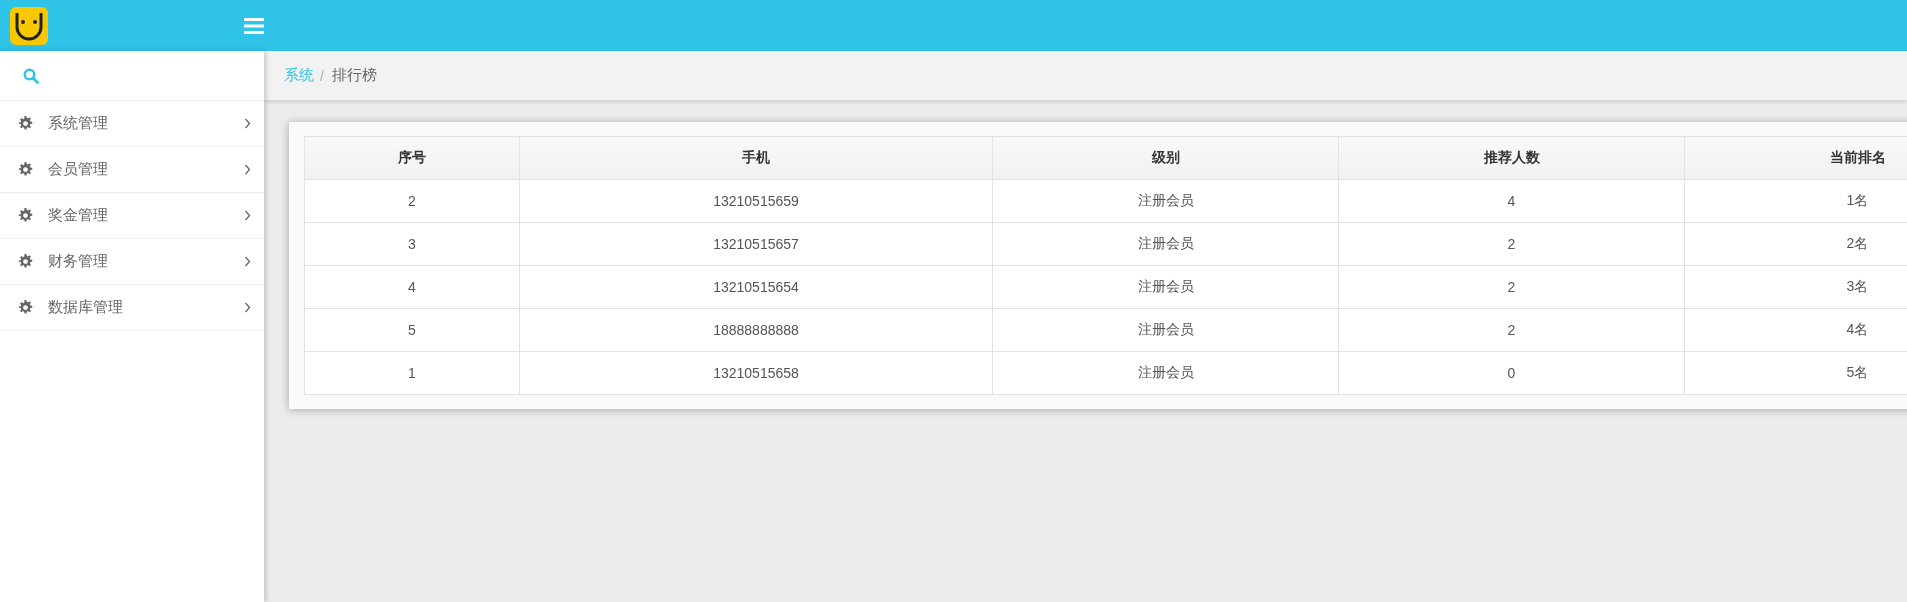 This screenshot has width=1907, height=602. Describe the element at coordinates (132, 124) in the screenshot. I see `sidebar-menu-item: 系统管理` at that location.